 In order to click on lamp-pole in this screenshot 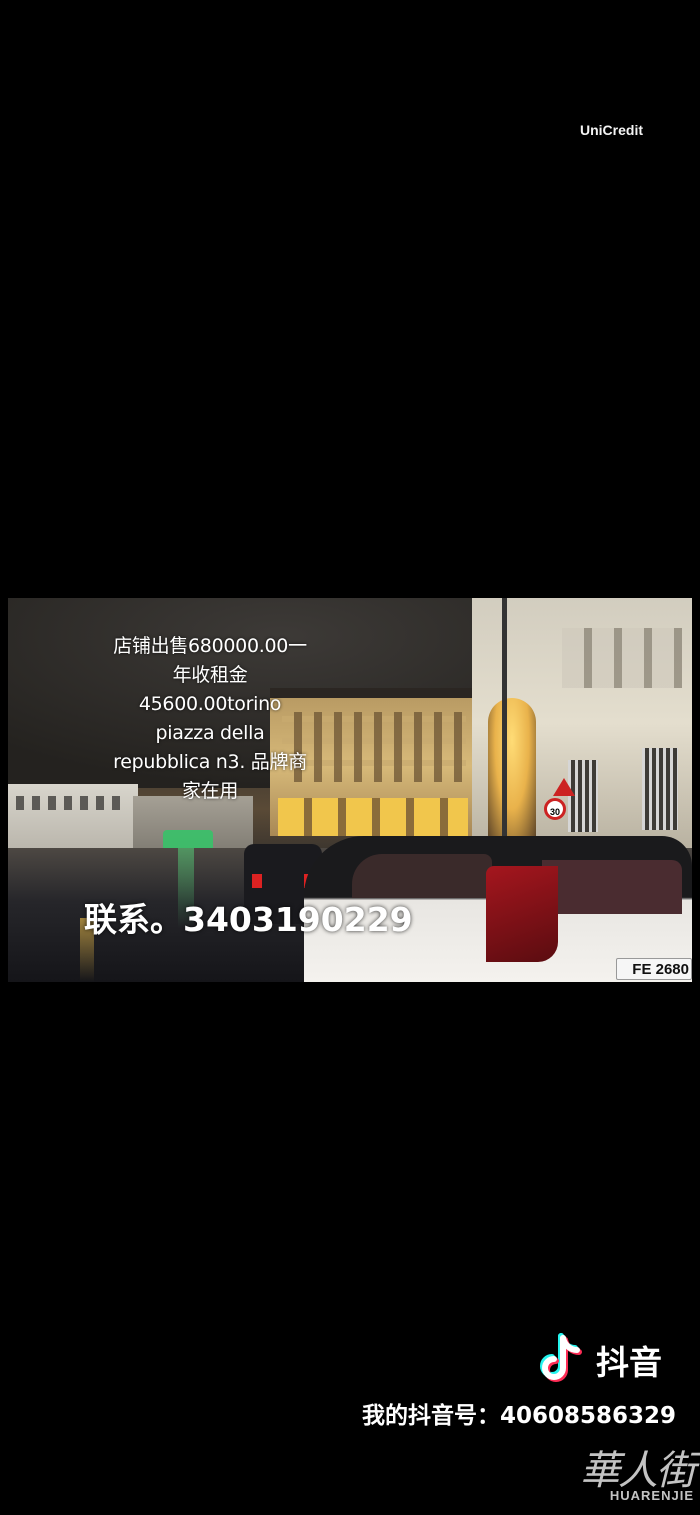, I will do `click(504, 718)`.